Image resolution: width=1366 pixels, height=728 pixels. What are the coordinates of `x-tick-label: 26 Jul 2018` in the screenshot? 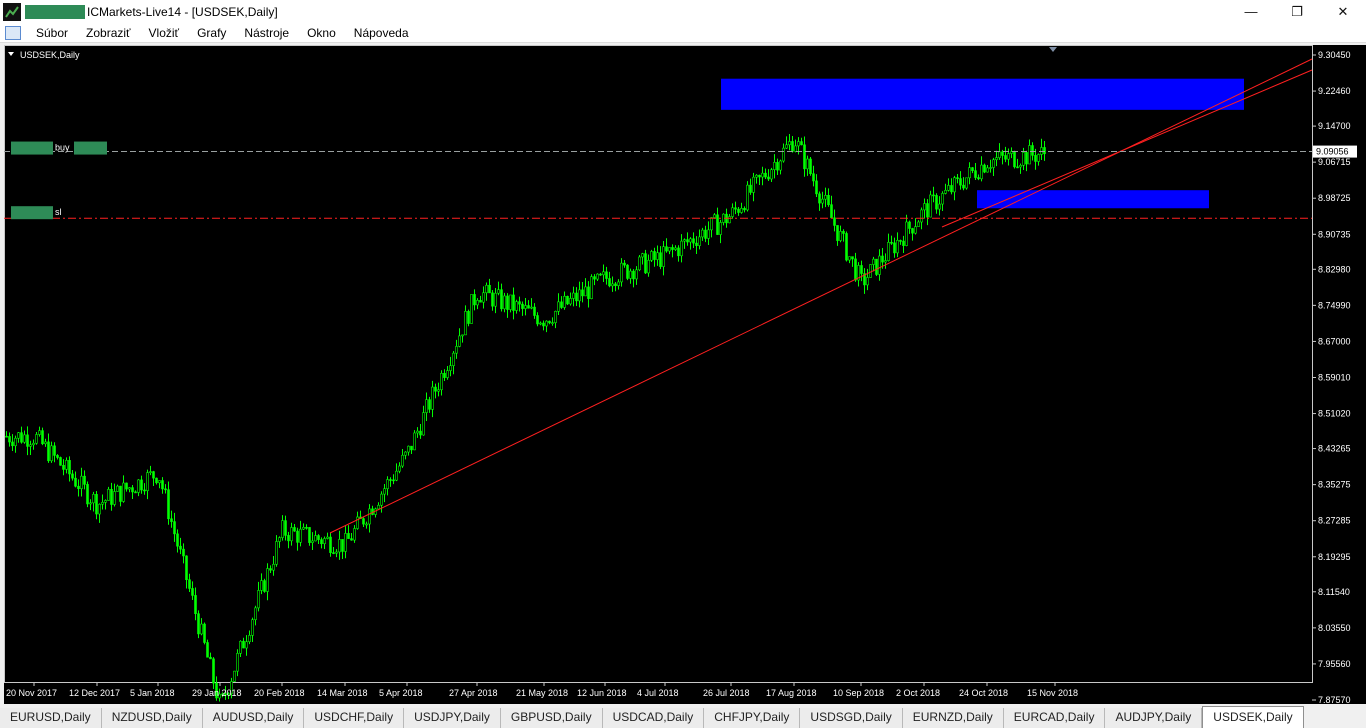 It's located at (726, 693).